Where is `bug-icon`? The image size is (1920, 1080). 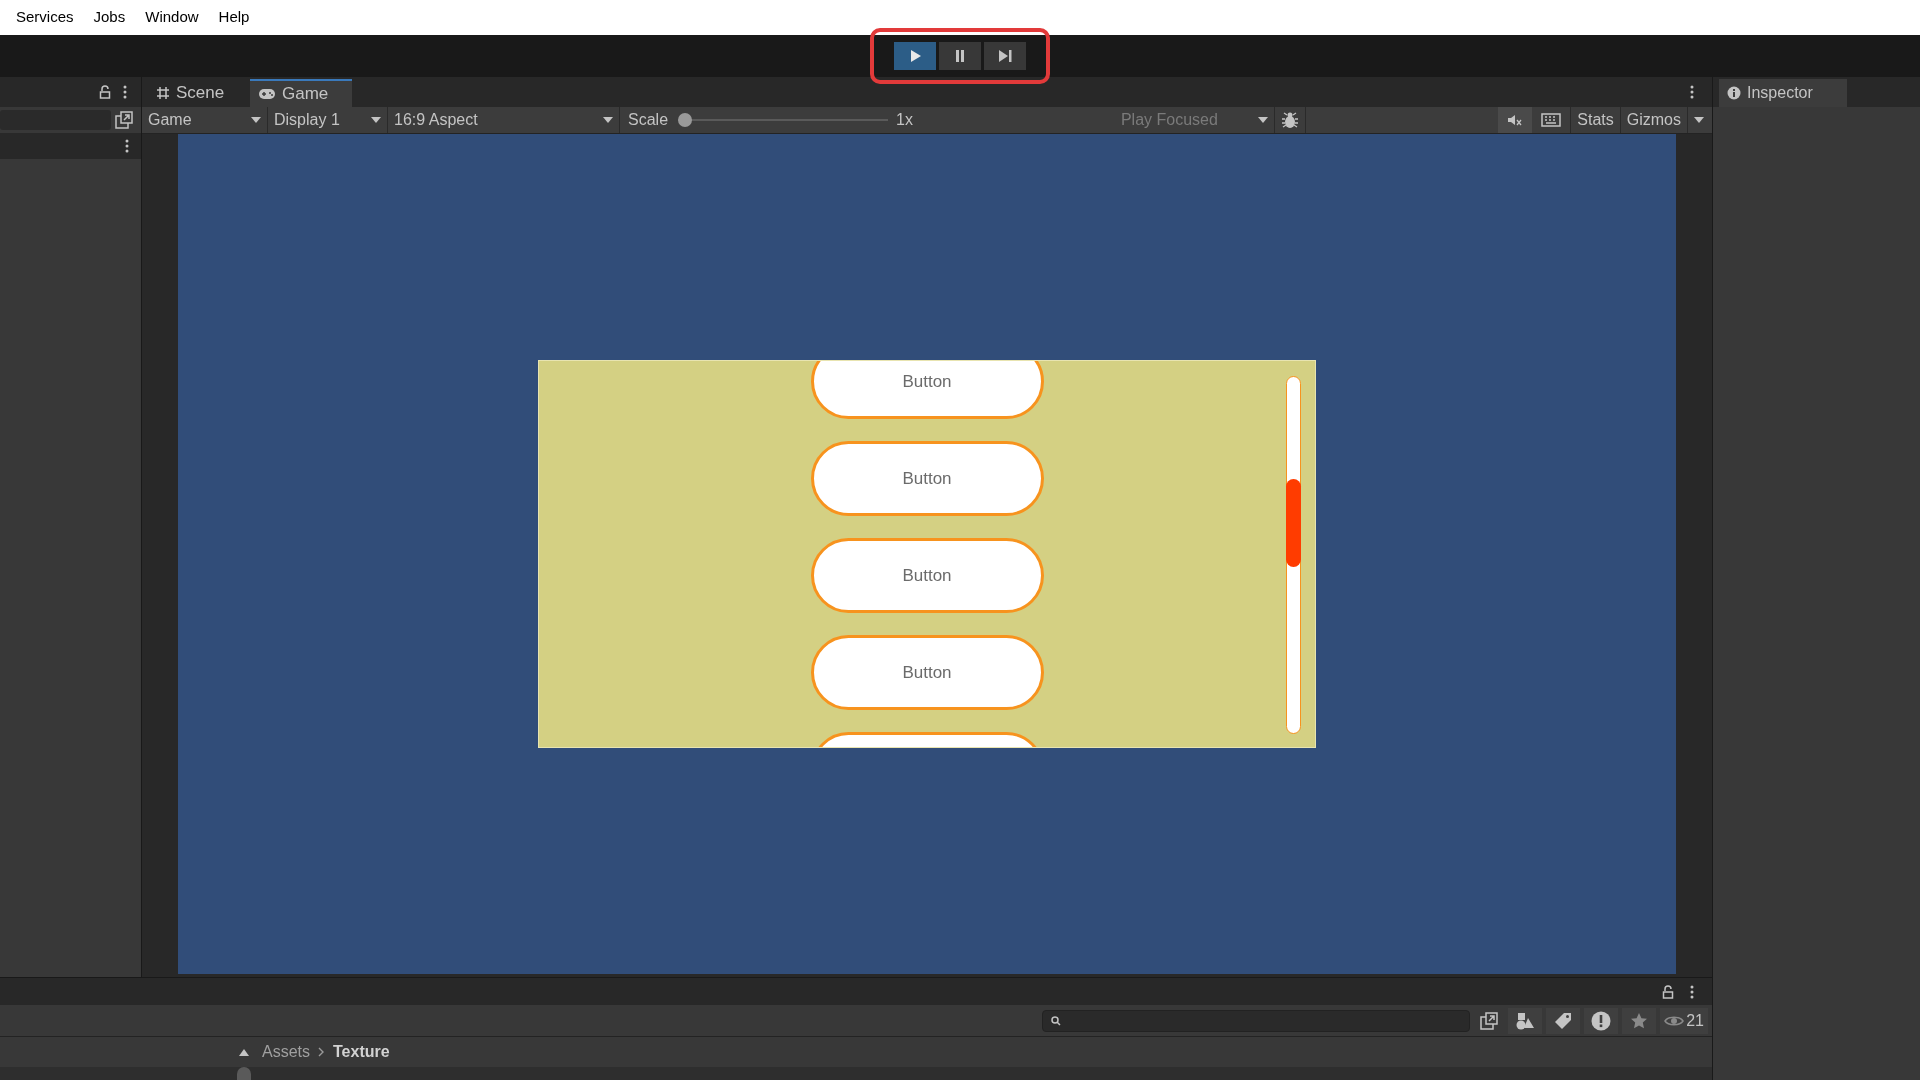 bug-icon is located at coordinates (1289, 120).